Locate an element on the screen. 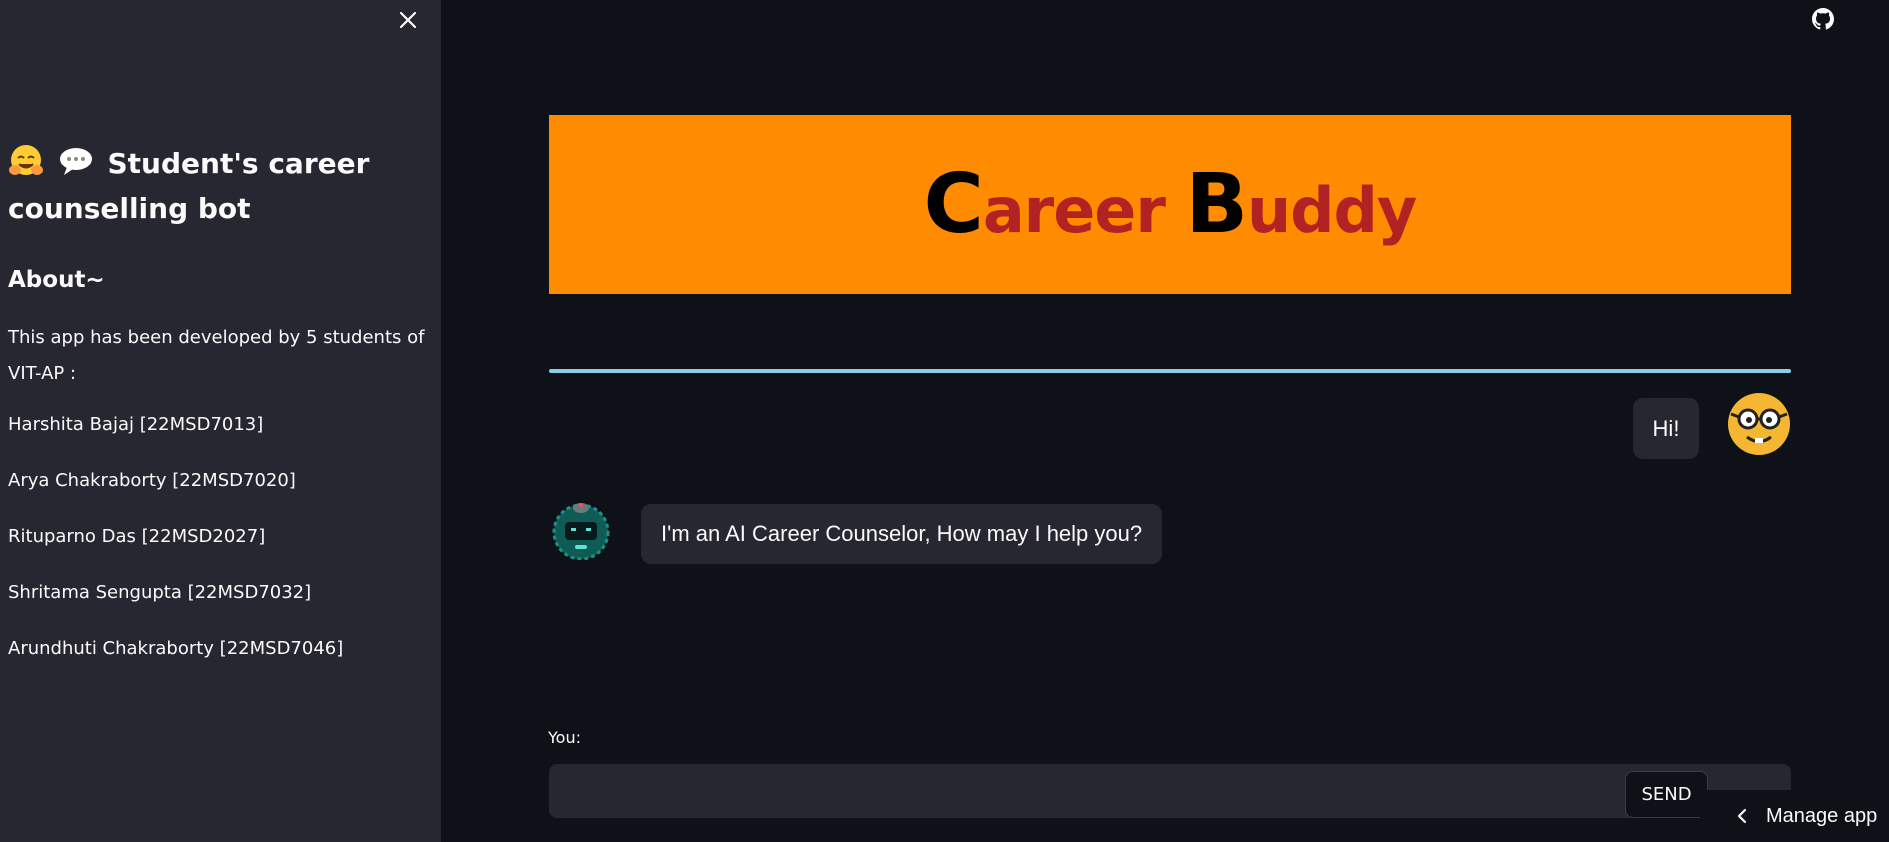 The height and width of the screenshot is (842, 1889). banner-title-c: C is located at coordinates (953, 204).